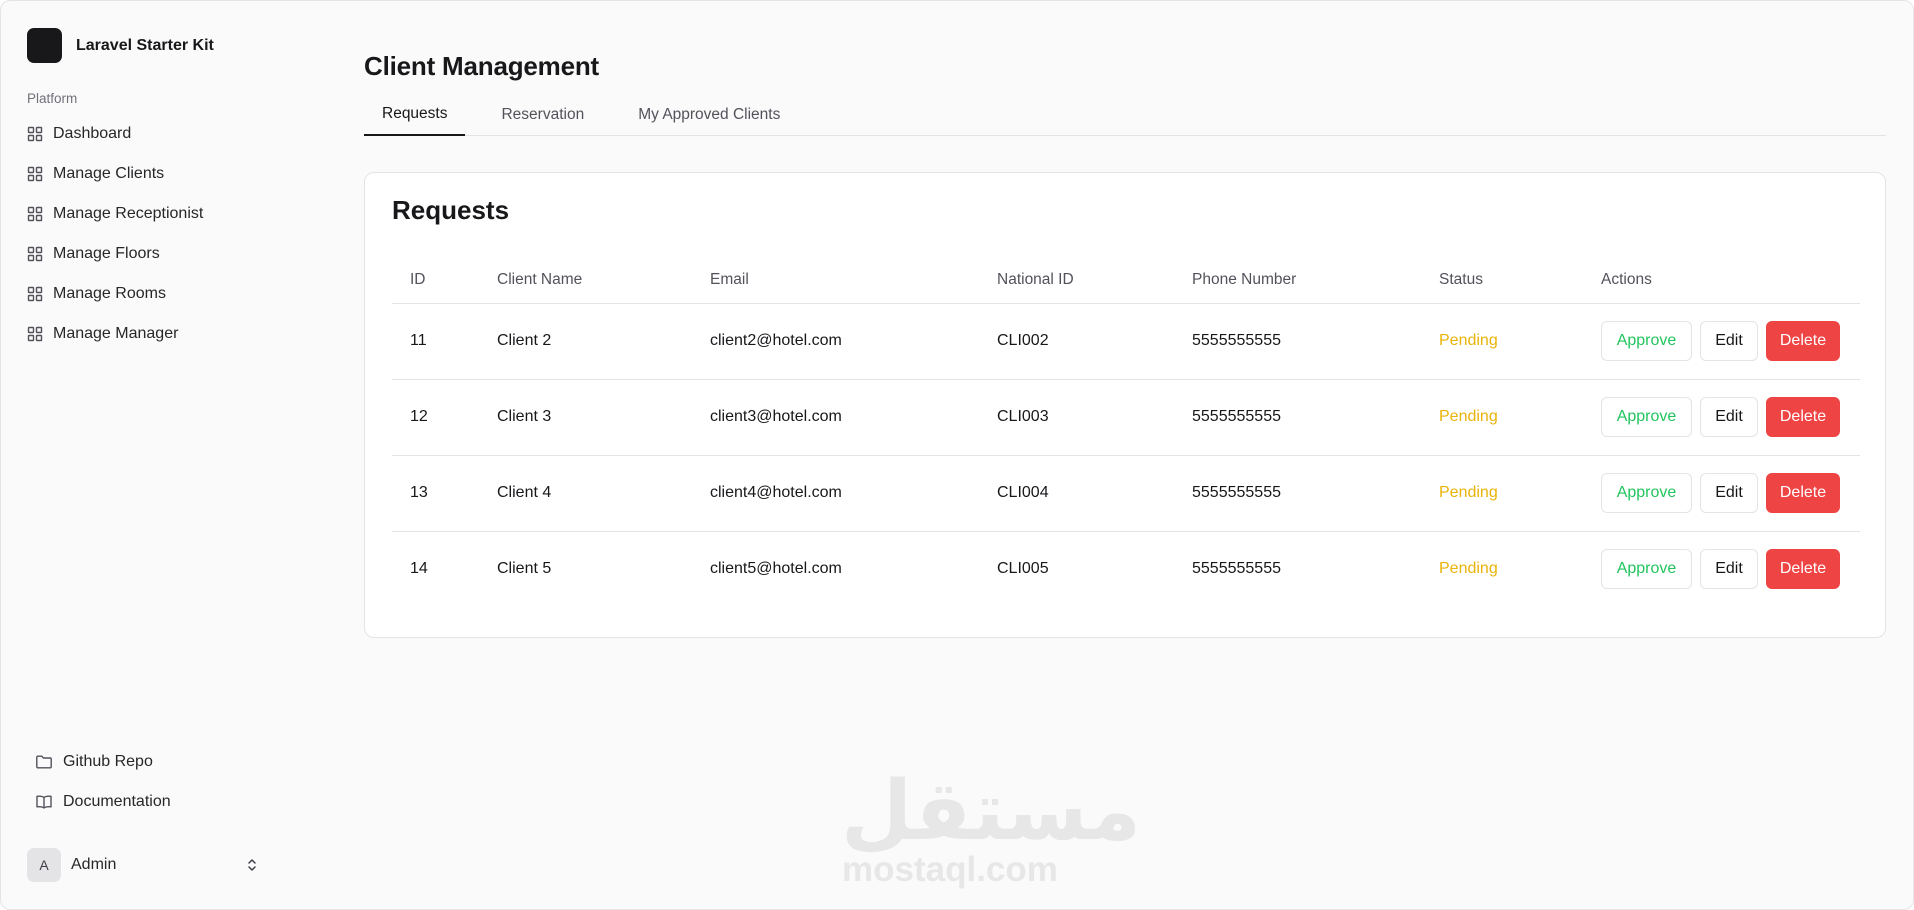 The height and width of the screenshot is (910, 1914). What do you see at coordinates (992, 811) in the screenshot?
I see `watermark-arabic: مستقل` at bounding box center [992, 811].